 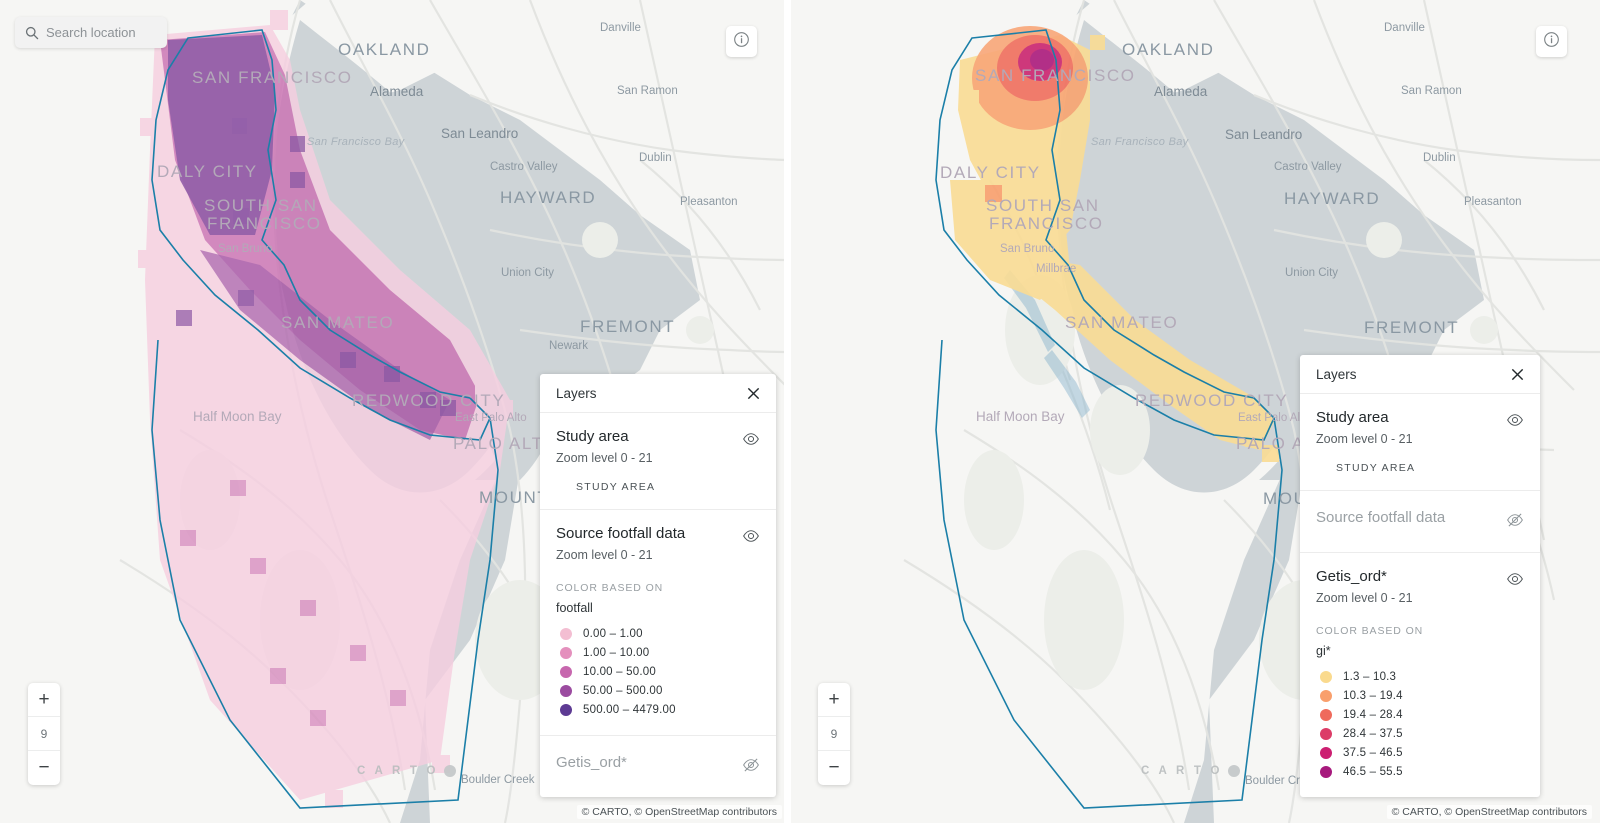 I want to click on attribution-right: © CARTO, © OpenStreetMap contributors, so click(x=1489, y=812).